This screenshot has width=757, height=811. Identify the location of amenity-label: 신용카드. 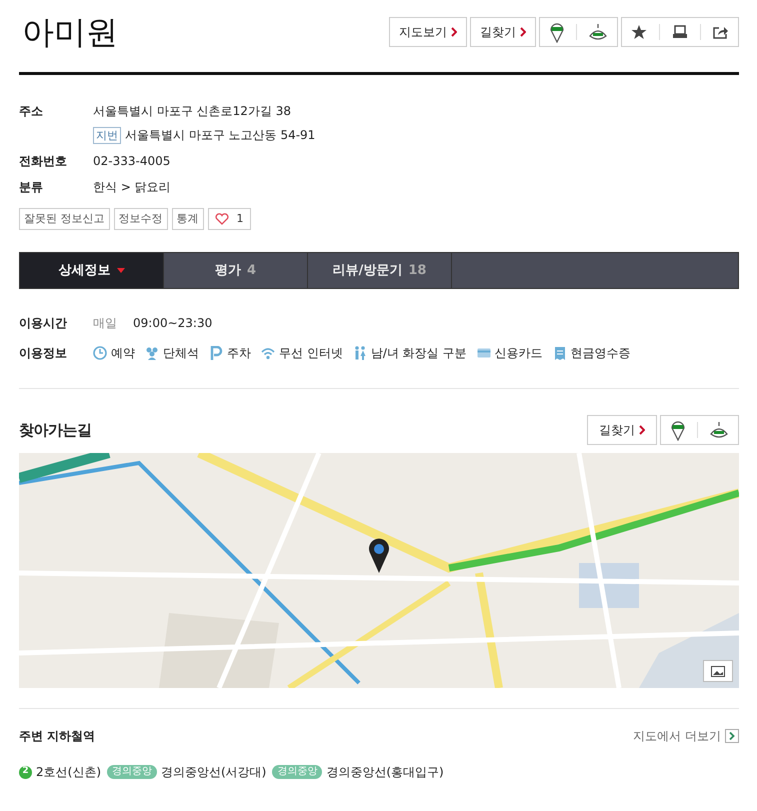
(518, 353).